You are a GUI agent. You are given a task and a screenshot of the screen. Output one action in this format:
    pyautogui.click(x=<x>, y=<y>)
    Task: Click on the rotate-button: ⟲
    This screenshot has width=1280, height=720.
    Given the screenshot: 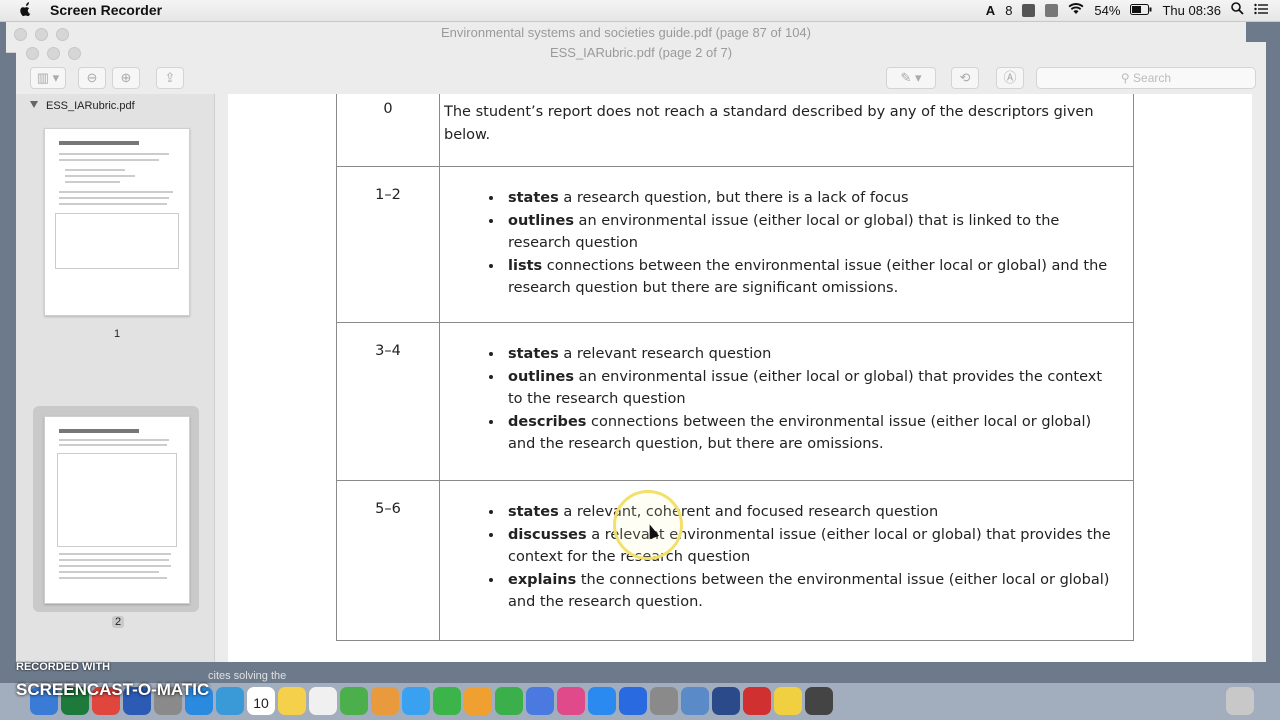 What is the action you would take?
    pyautogui.click(x=965, y=78)
    